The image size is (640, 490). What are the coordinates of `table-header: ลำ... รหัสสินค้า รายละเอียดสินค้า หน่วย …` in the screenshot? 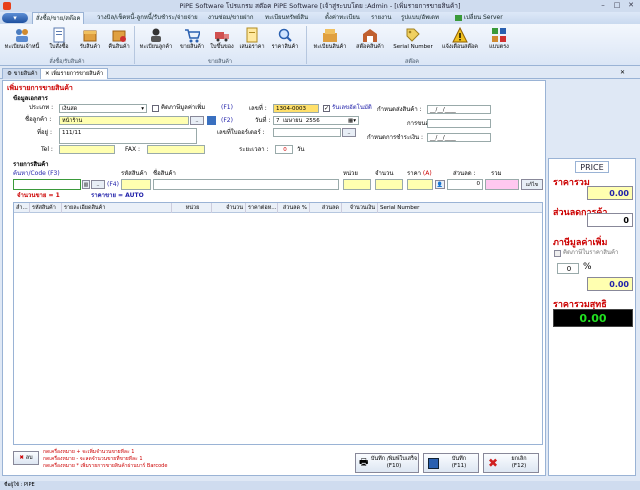 It's located at (278, 208).